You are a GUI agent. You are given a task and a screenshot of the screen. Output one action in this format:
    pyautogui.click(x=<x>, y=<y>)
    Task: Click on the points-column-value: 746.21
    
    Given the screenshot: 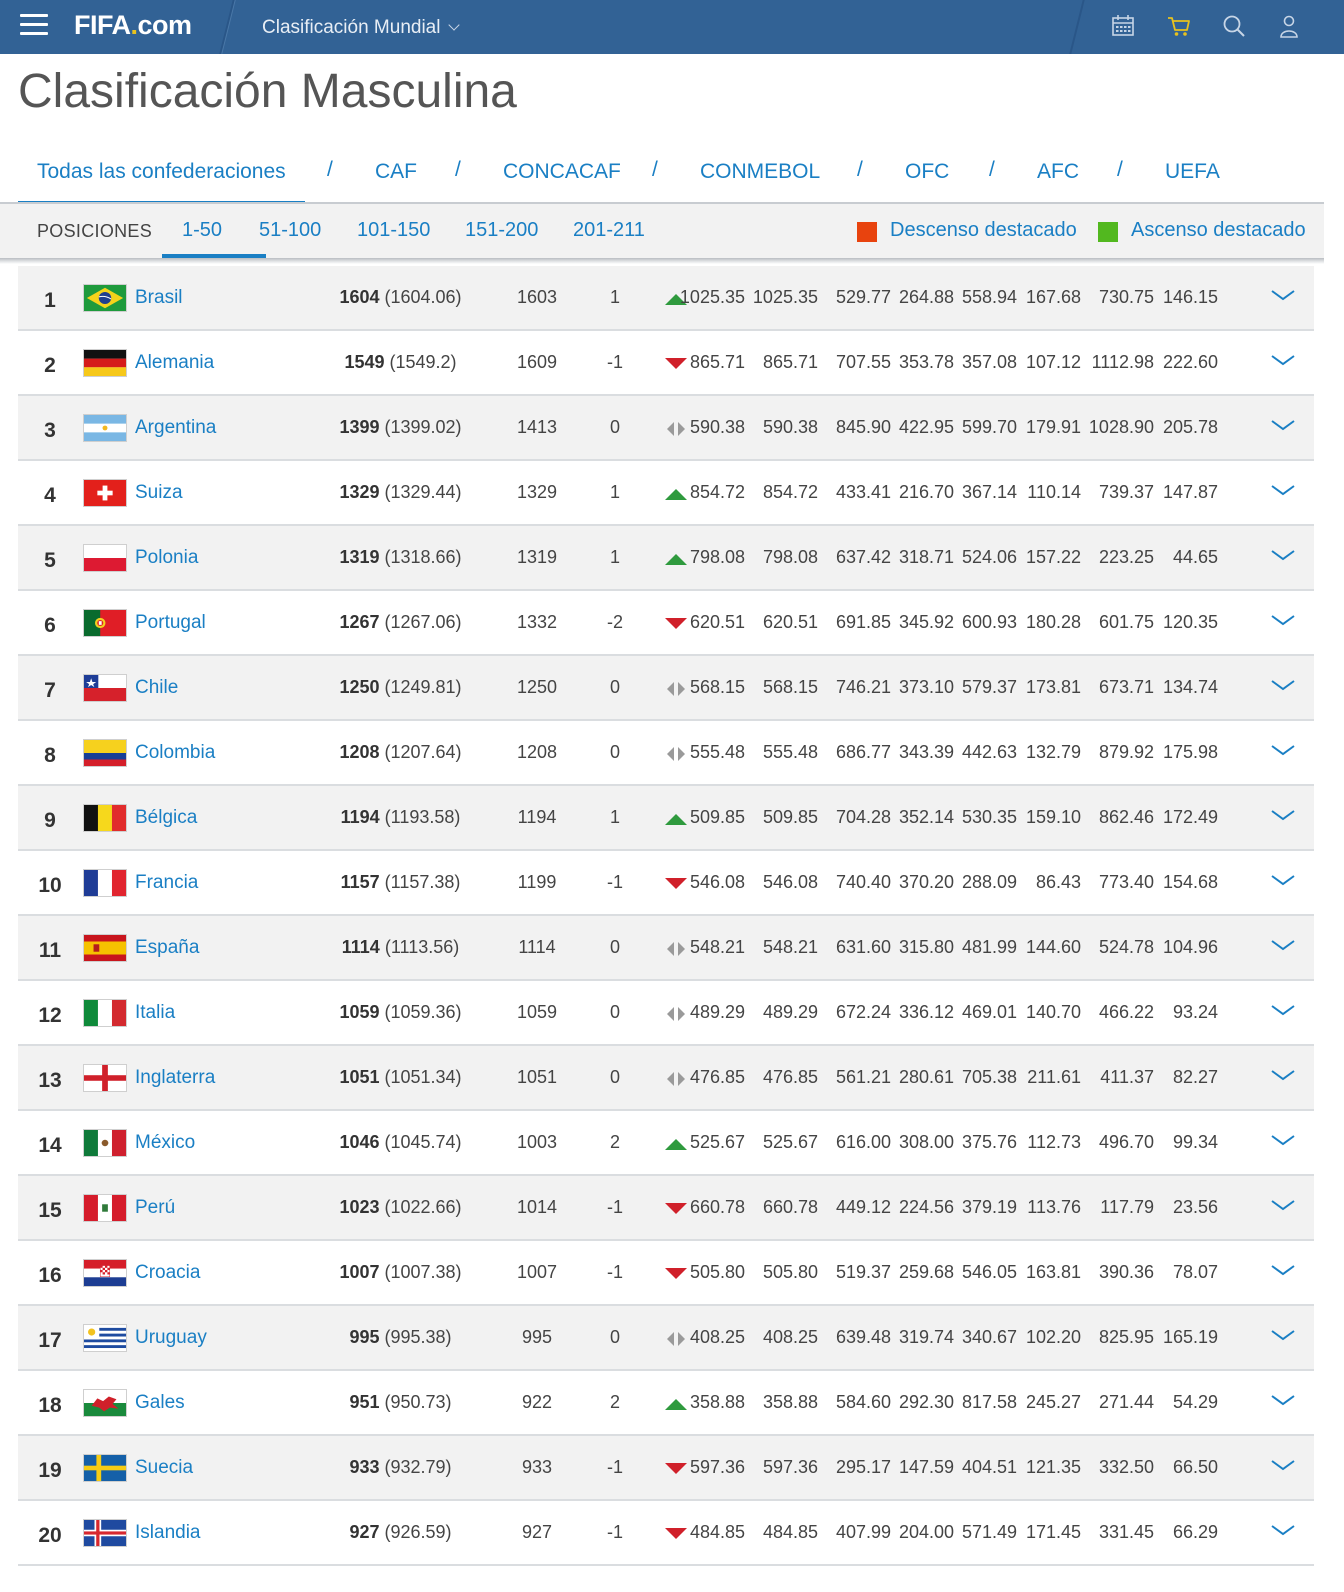 What is the action you would take?
    pyautogui.click(x=863, y=687)
    